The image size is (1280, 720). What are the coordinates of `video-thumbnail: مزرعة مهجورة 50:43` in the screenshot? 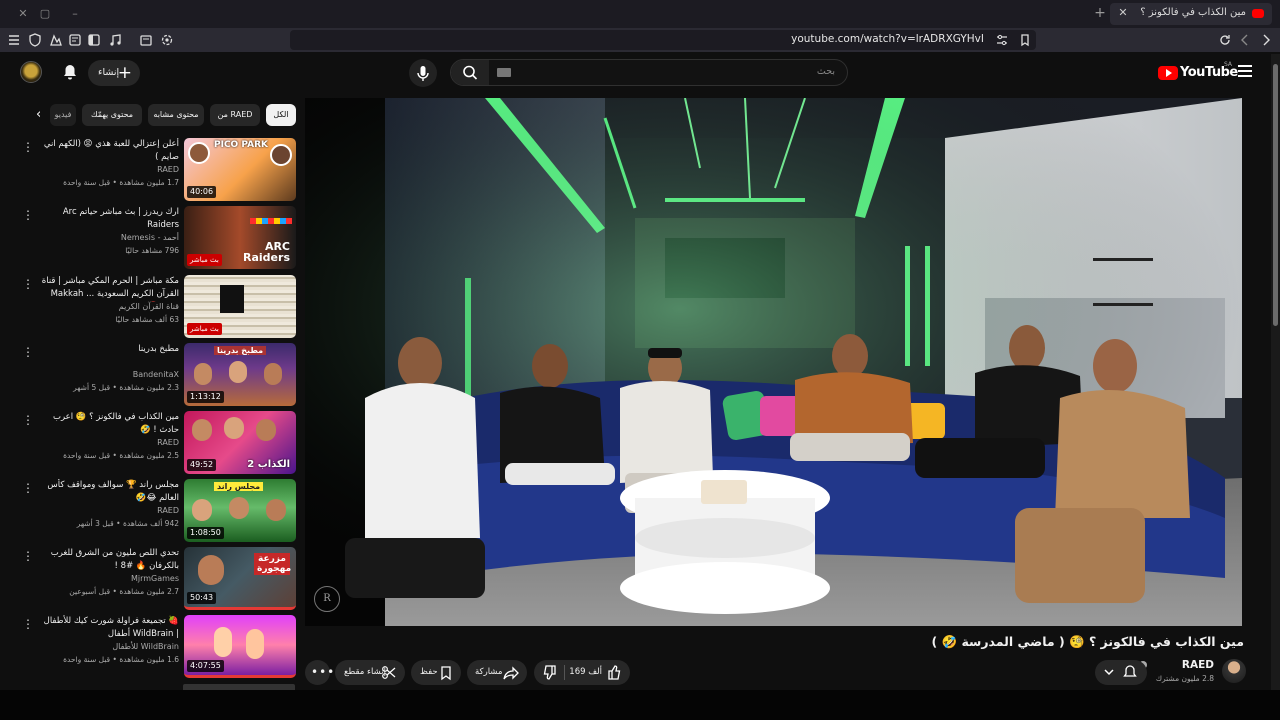 It's located at (240, 578).